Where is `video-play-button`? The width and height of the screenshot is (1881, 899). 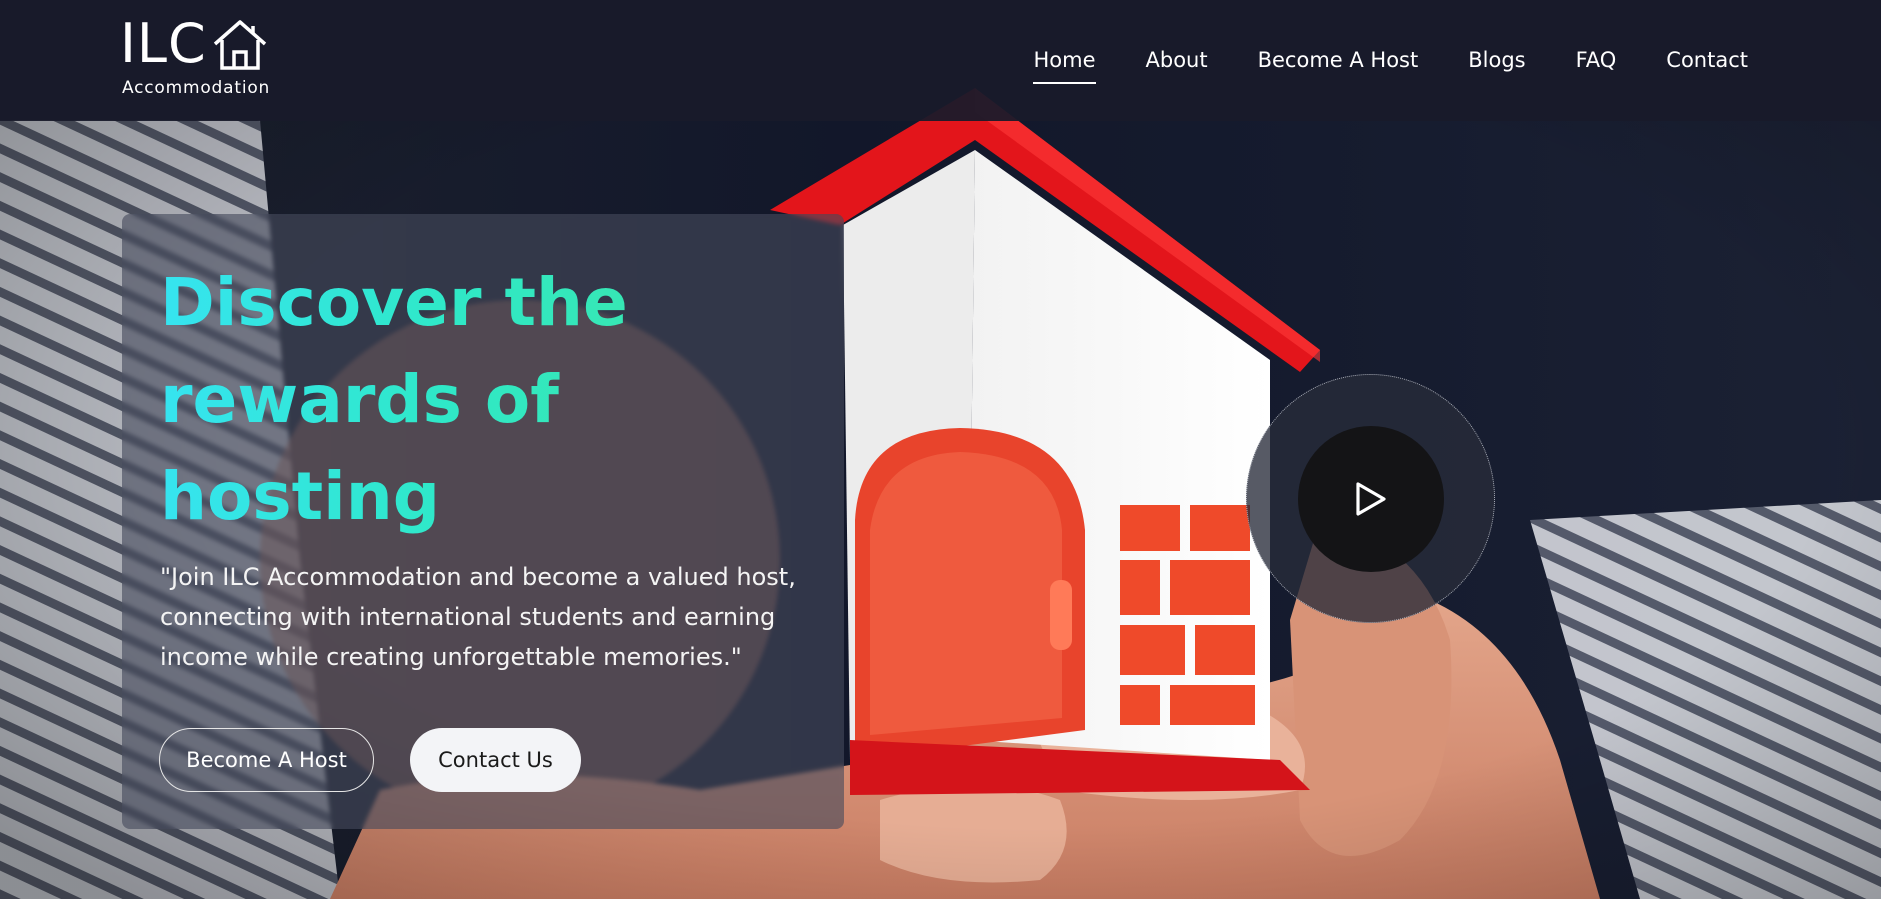 video-play-button is located at coordinates (1370, 498).